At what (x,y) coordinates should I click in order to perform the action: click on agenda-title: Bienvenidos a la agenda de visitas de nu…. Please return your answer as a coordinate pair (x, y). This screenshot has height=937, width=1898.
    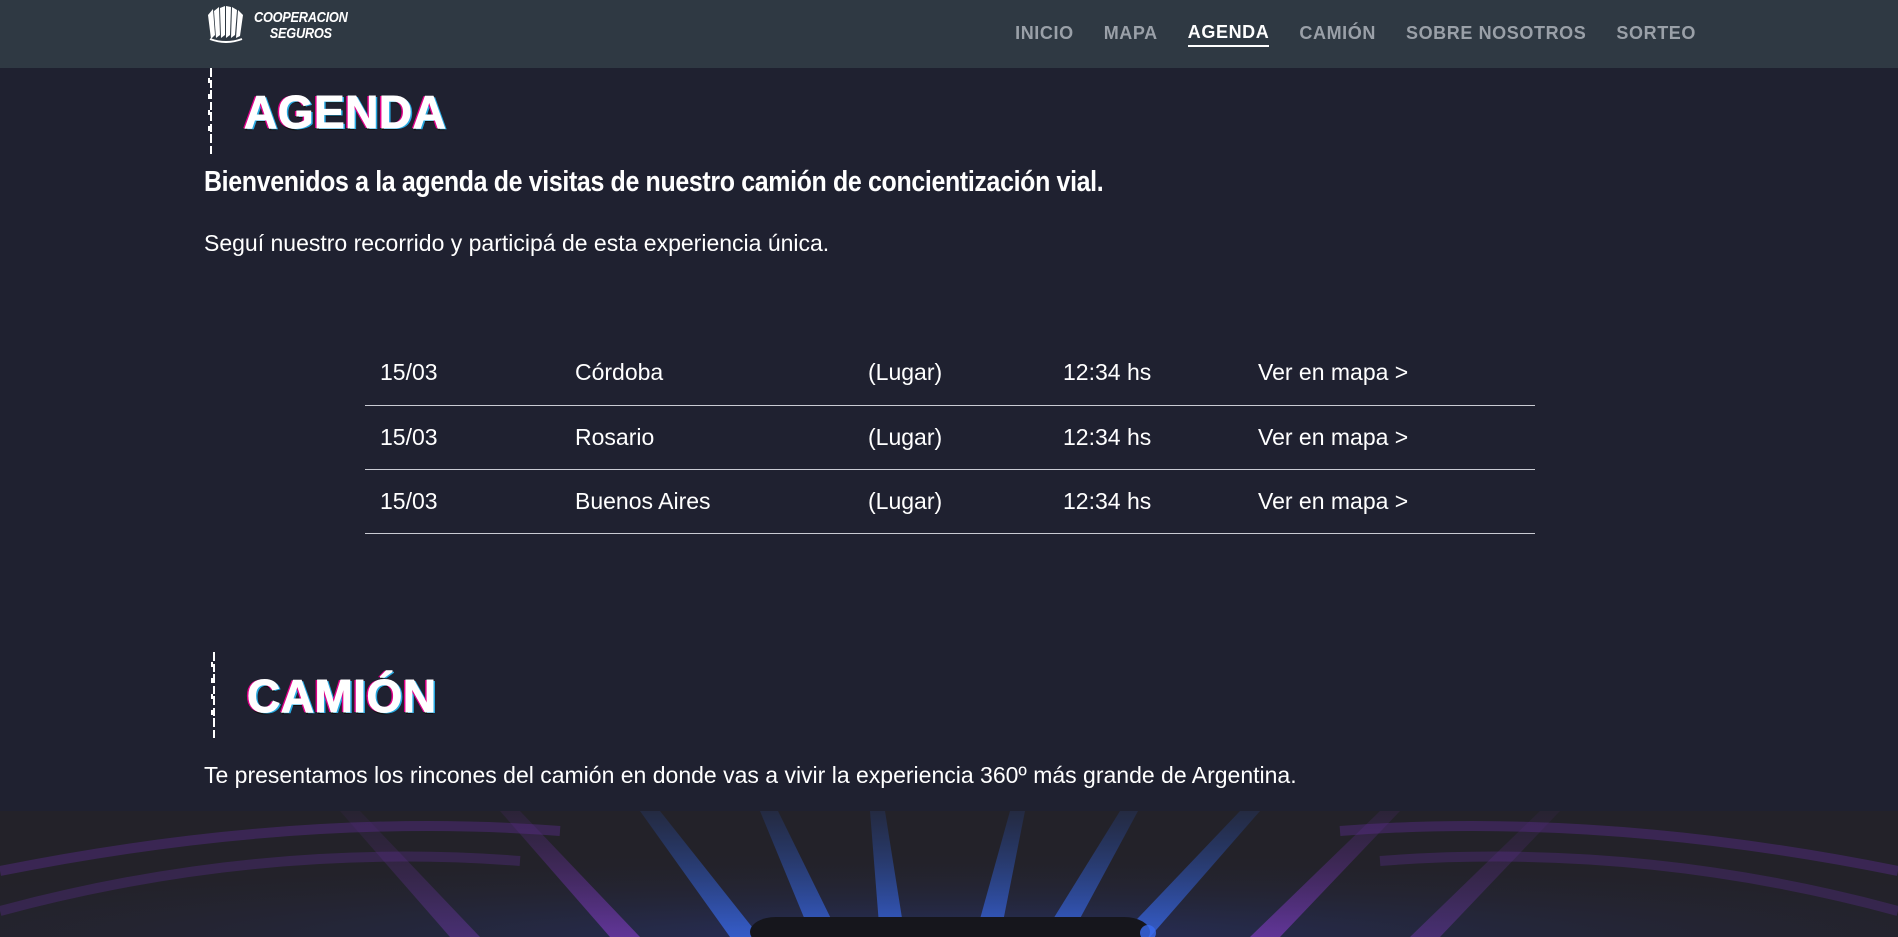
    Looking at the image, I should click on (654, 182).